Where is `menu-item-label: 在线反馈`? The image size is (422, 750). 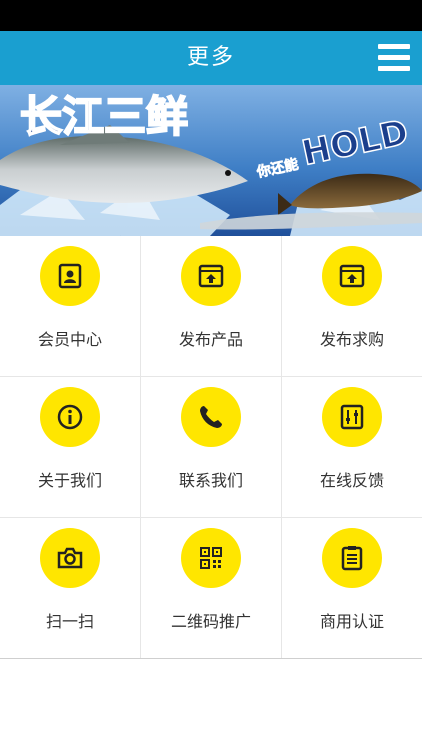 menu-item-label: 在线反馈 is located at coordinates (351, 480).